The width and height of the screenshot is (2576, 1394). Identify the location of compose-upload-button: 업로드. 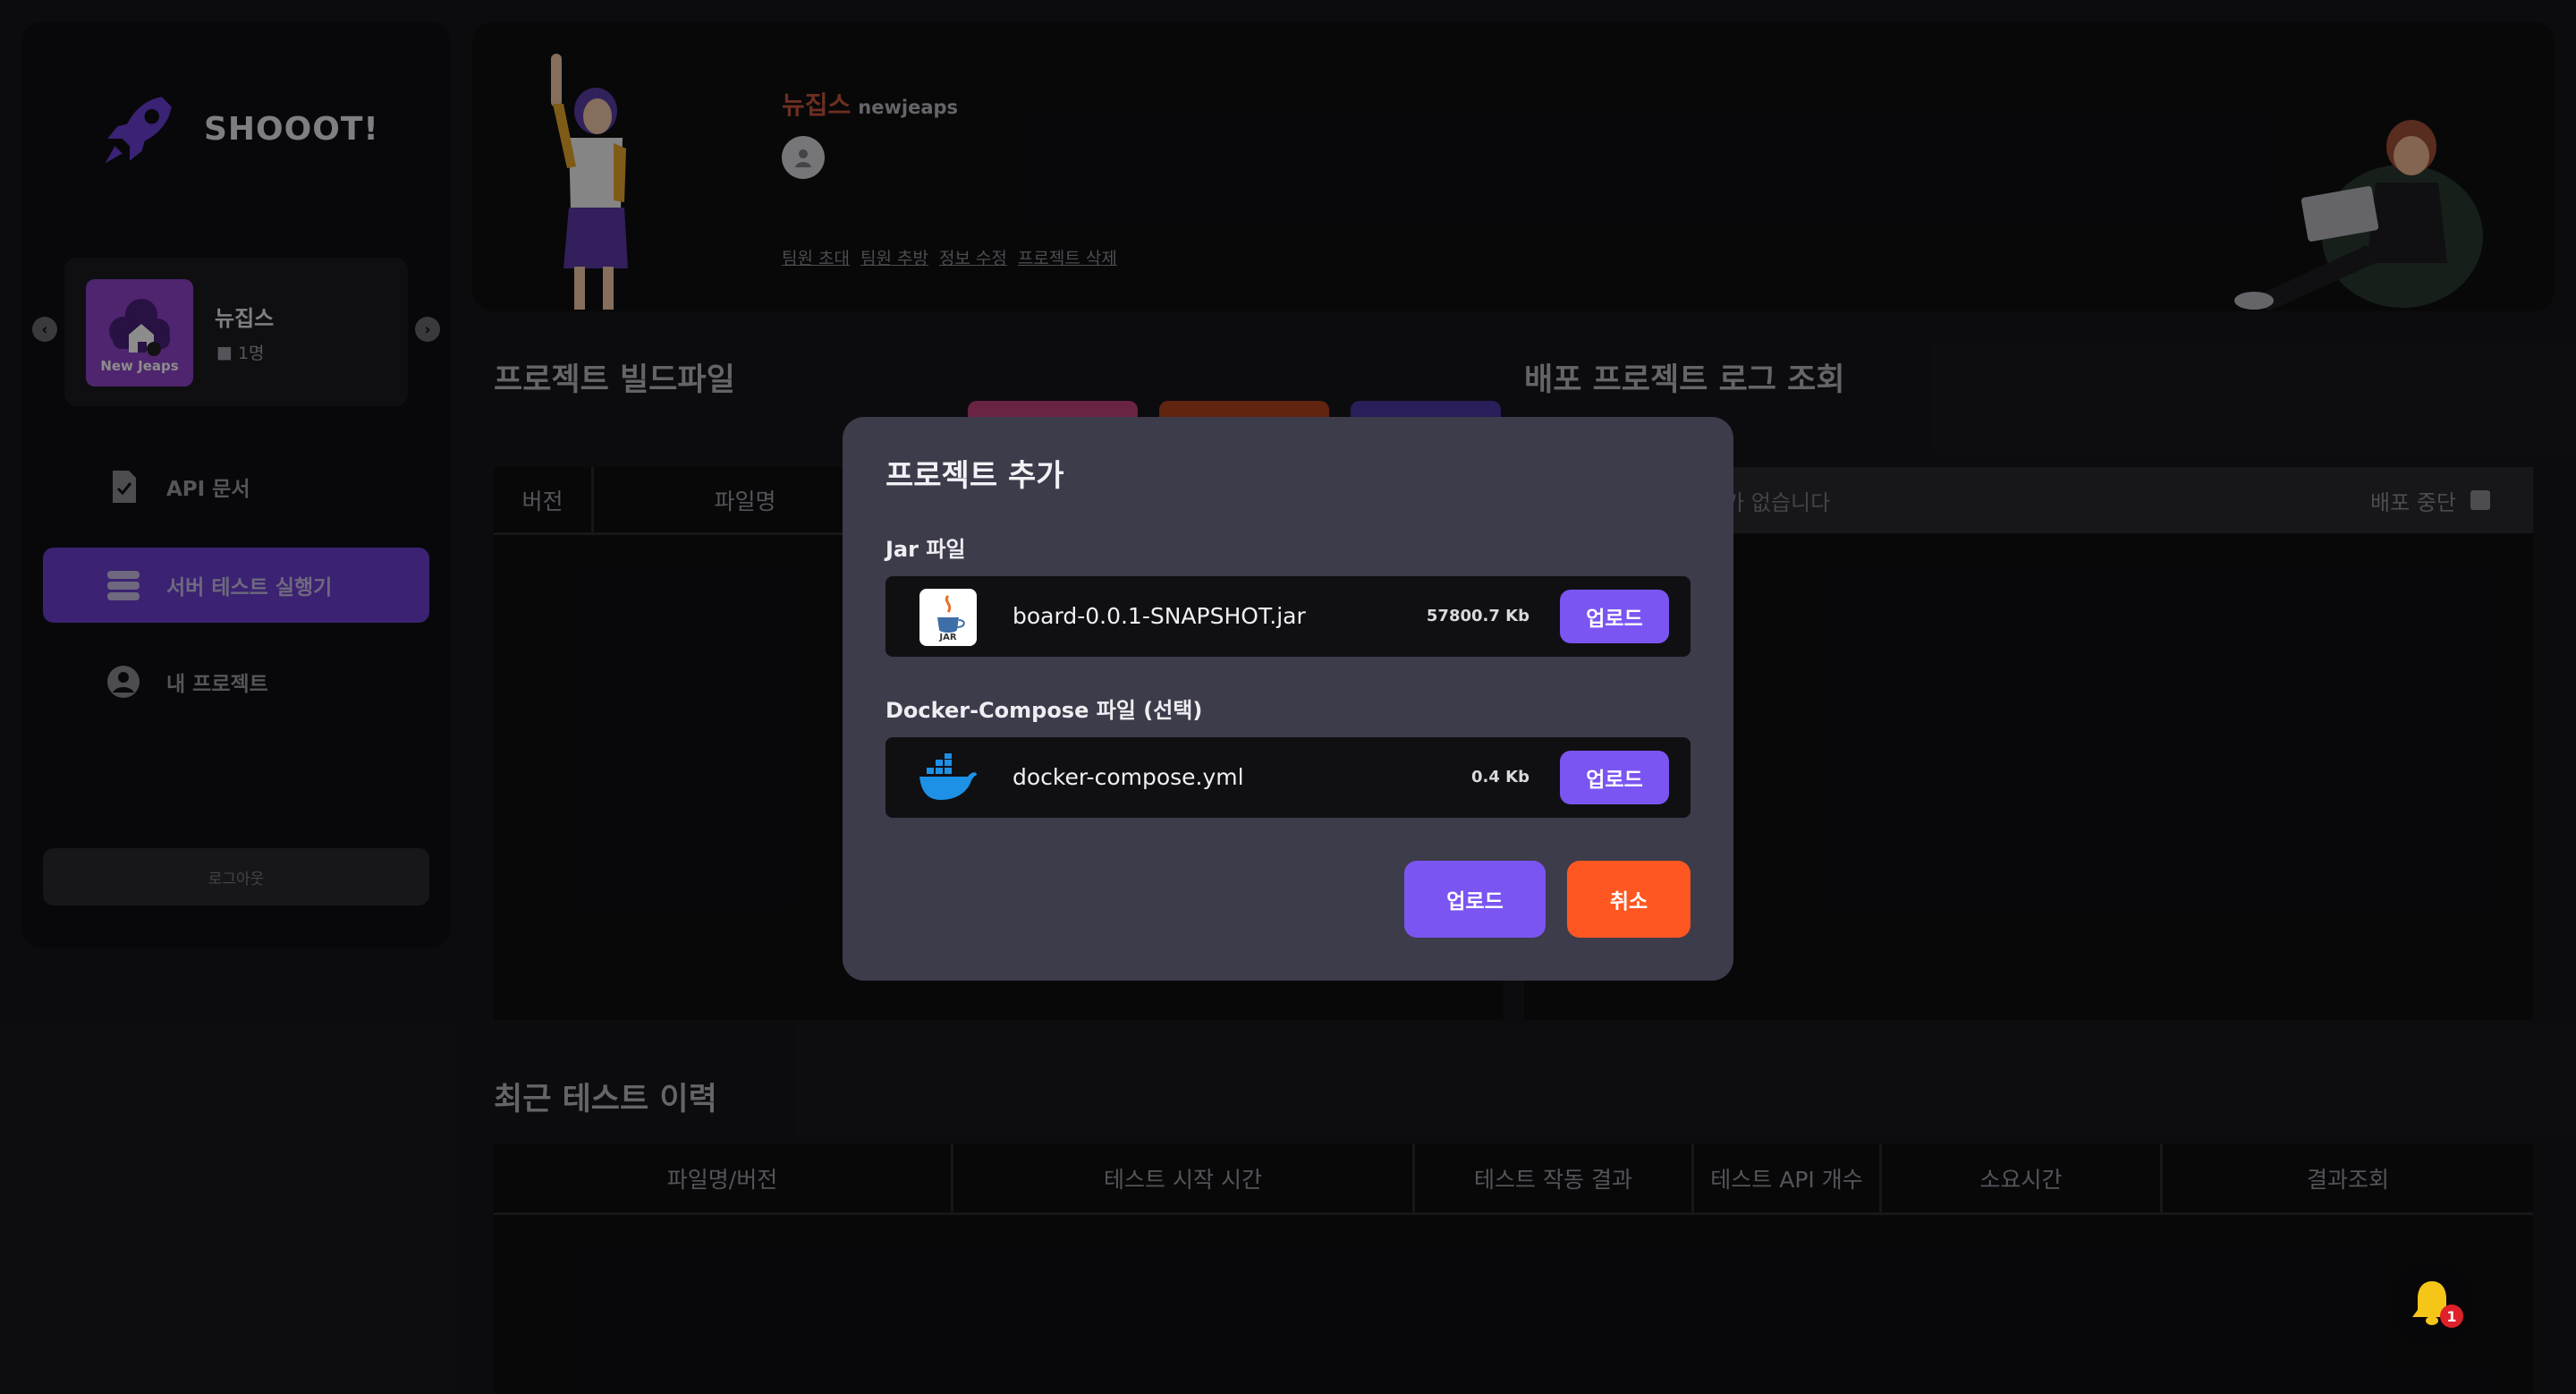
(1614, 777).